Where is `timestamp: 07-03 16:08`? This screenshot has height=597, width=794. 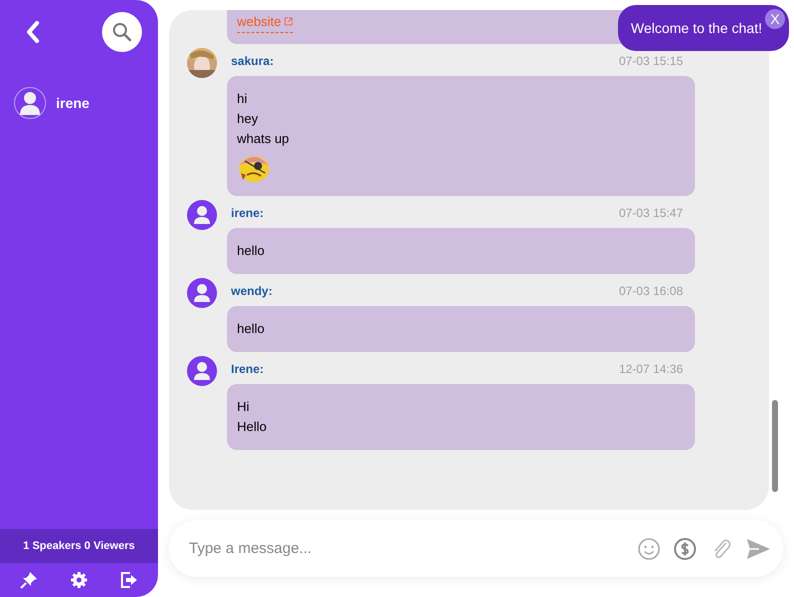
timestamp: 07-03 16:08 is located at coordinates (650, 291).